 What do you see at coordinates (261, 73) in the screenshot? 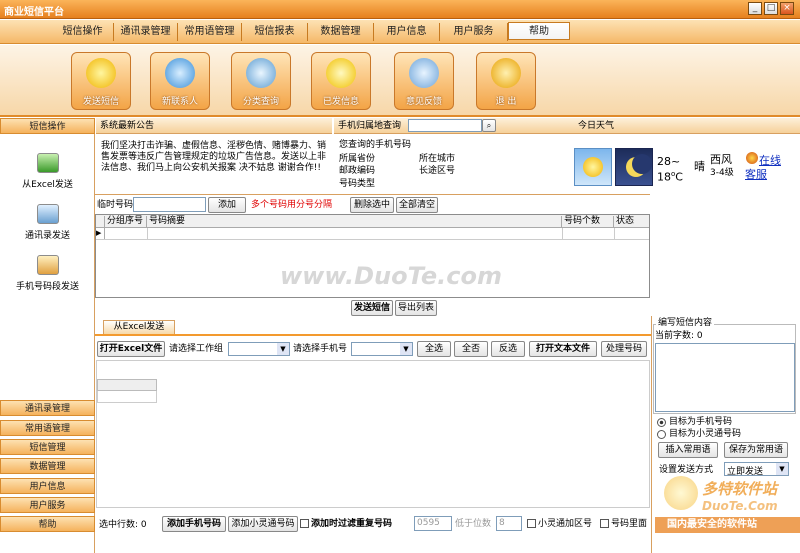
I see `magnifier-icon` at bounding box center [261, 73].